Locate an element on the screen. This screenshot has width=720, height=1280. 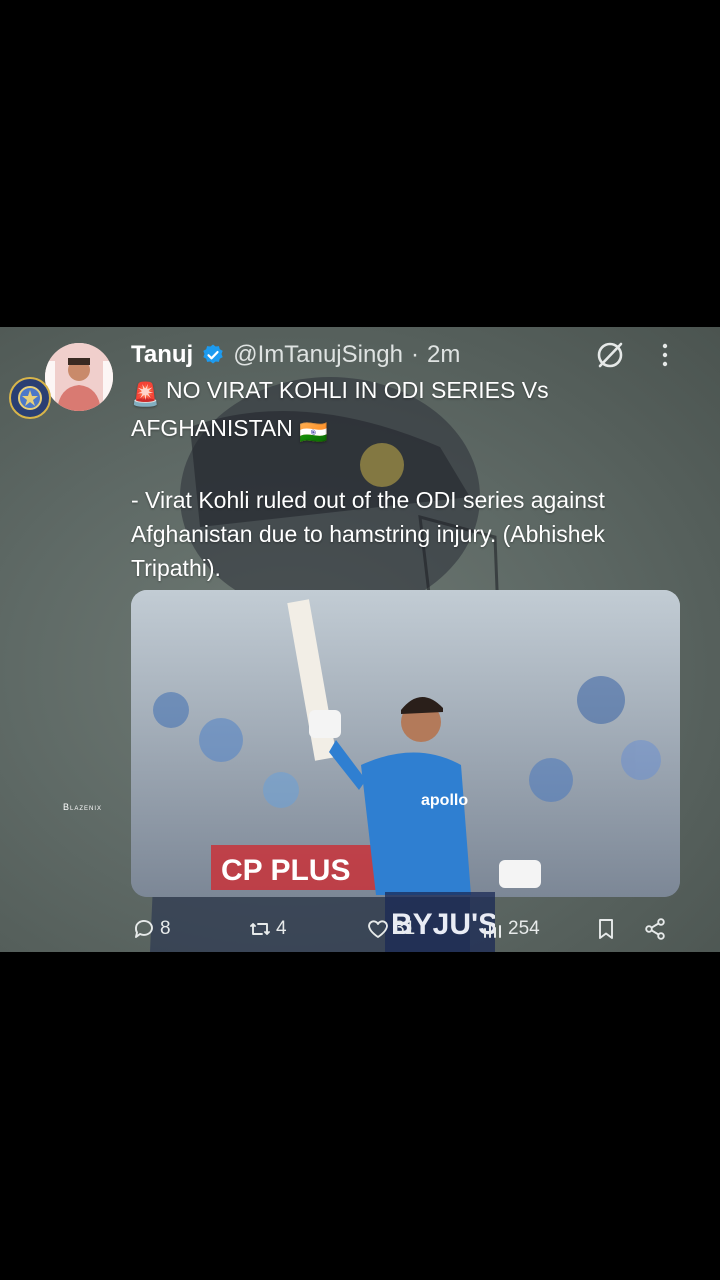
author-avatar is located at coordinates (79, 377).